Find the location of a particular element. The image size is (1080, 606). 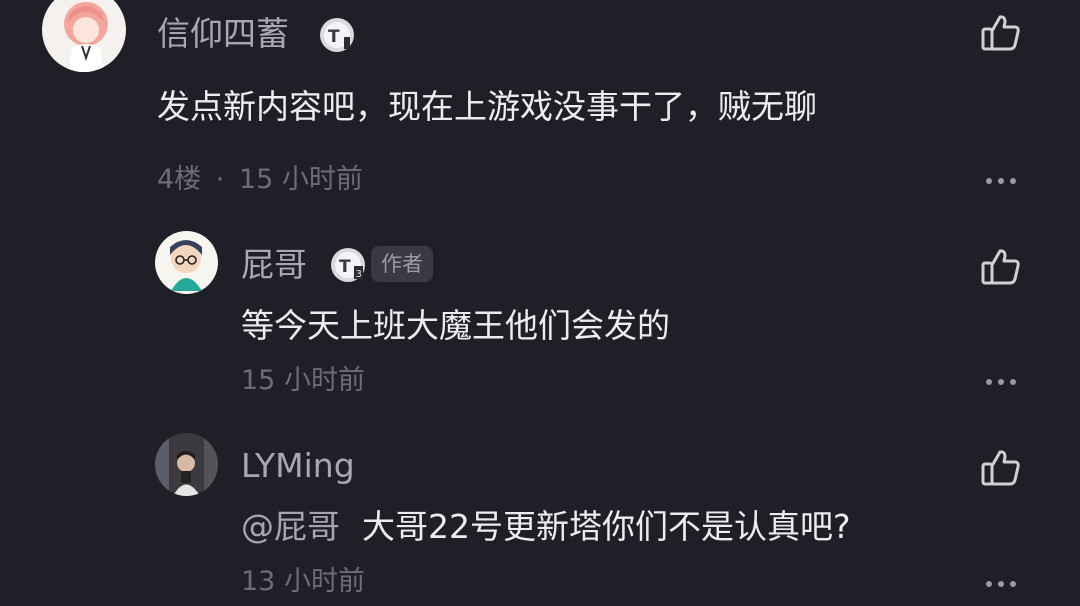

mention-link: @屁哥 is located at coordinates (290, 526).